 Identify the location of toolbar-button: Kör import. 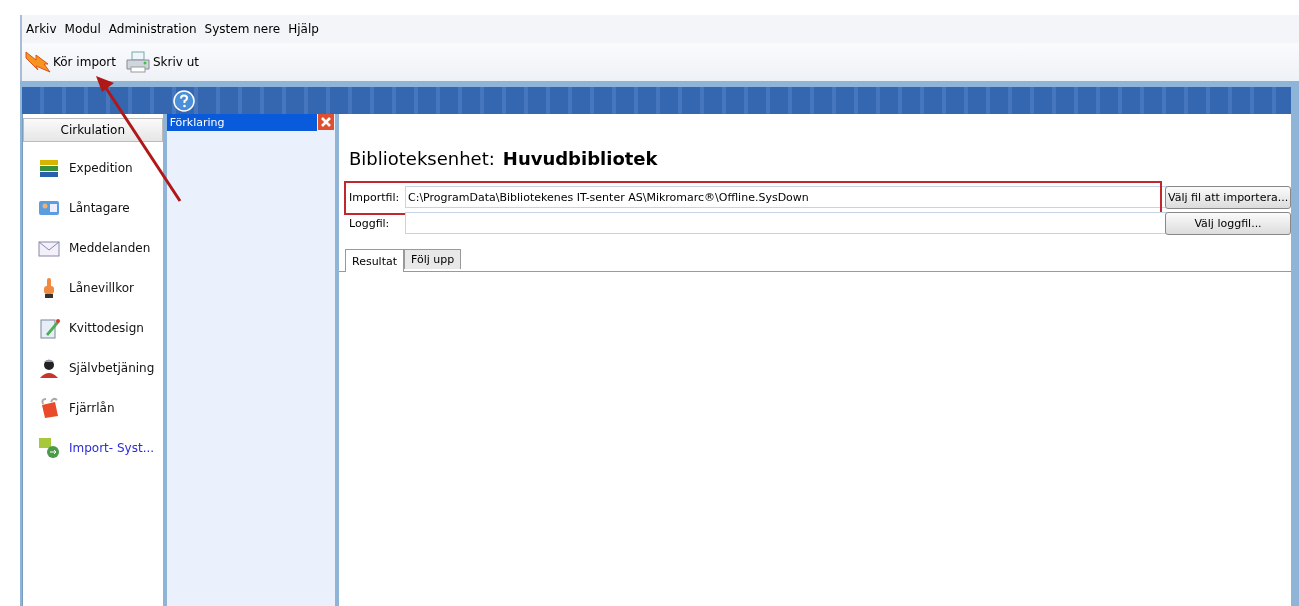
(70, 62).